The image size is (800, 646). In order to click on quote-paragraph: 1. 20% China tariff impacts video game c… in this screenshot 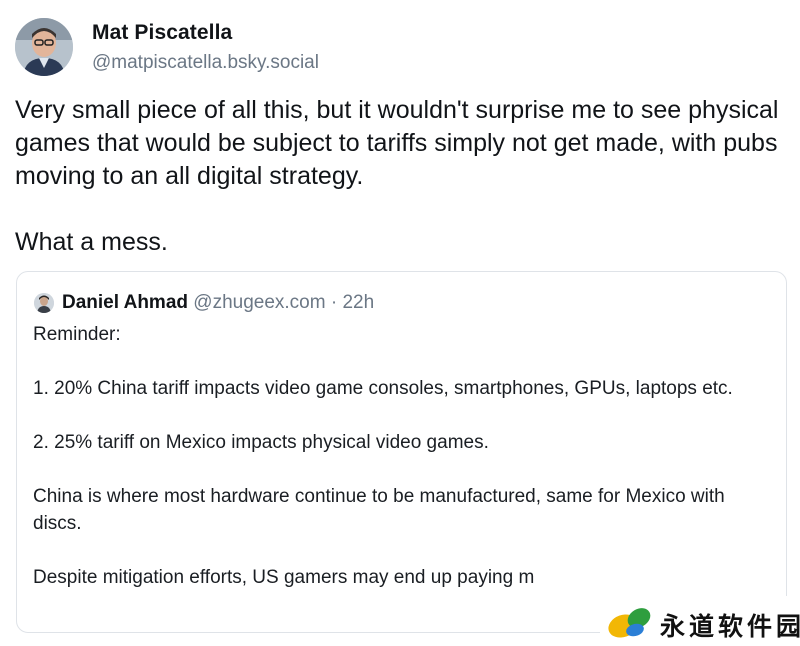, I will do `click(383, 388)`.